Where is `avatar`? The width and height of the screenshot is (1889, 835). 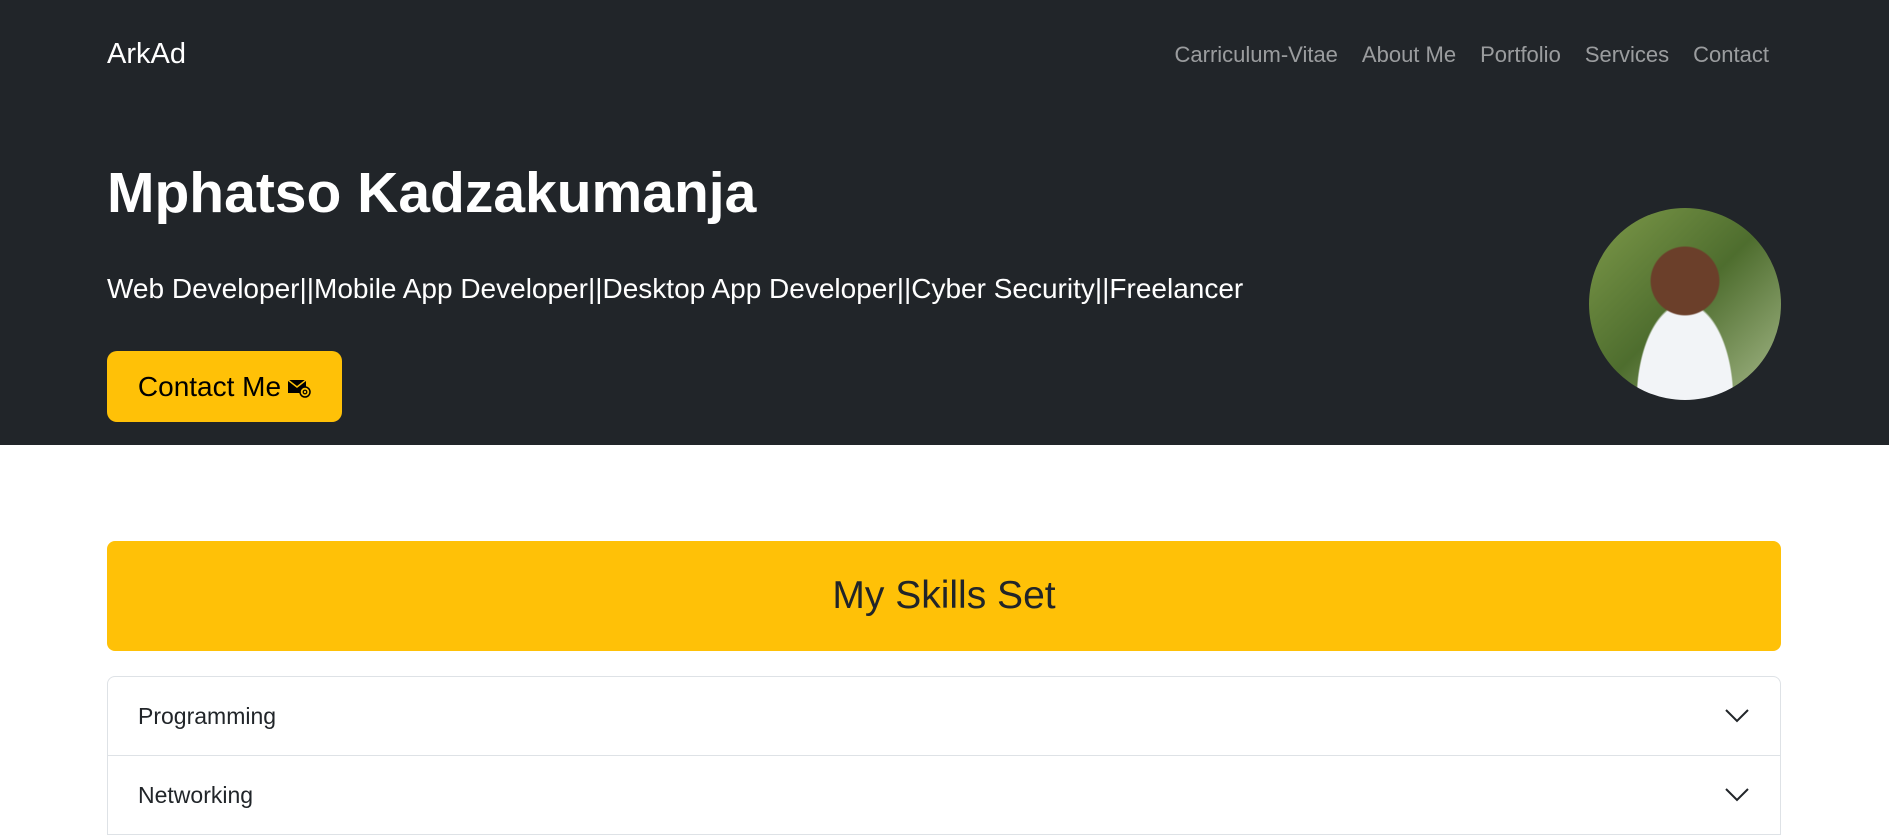 avatar is located at coordinates (1685, 304).